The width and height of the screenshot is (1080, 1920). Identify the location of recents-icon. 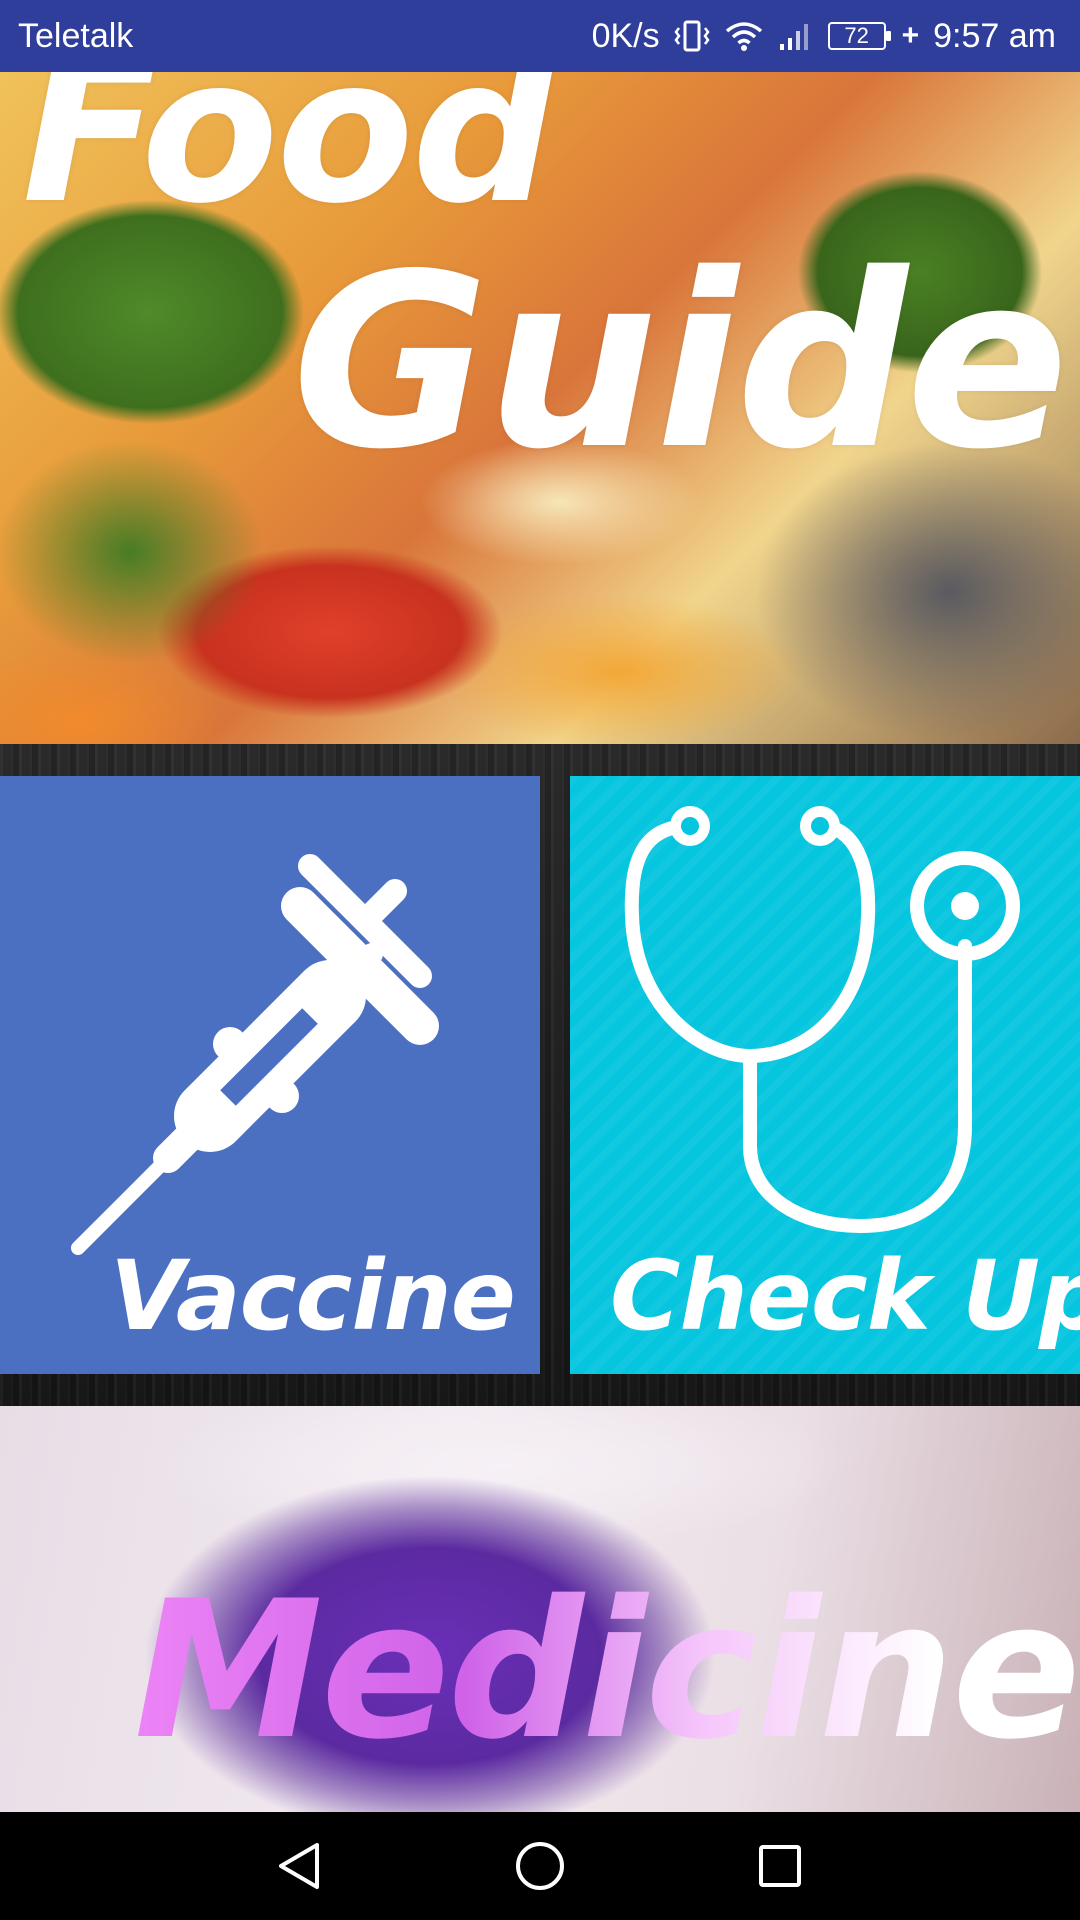
(780, 1866).